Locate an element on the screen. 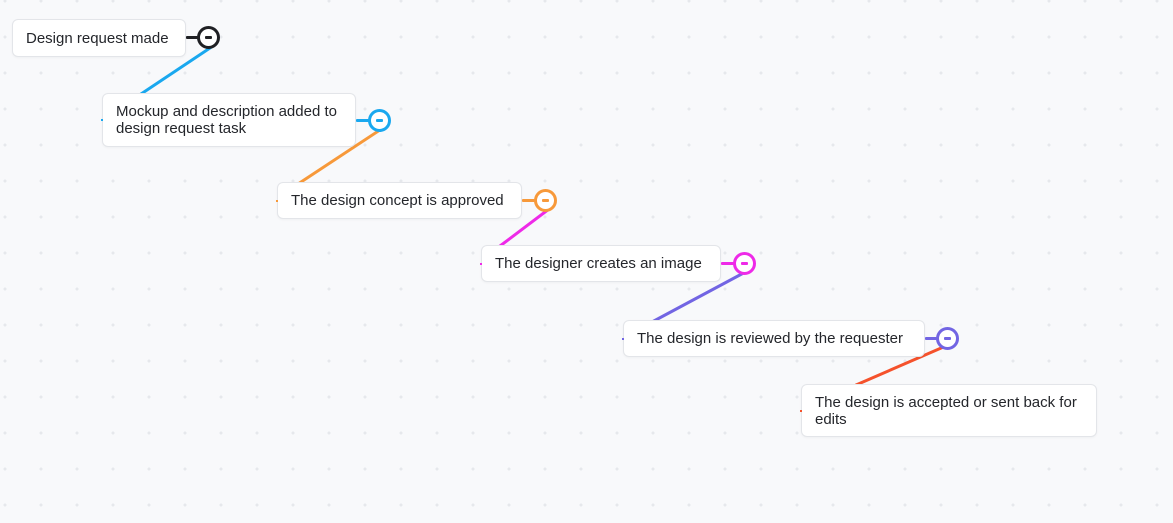 The image size is (1173, 523). node-label: The design is reviewed by the requester is located at coordinates (770, 338).